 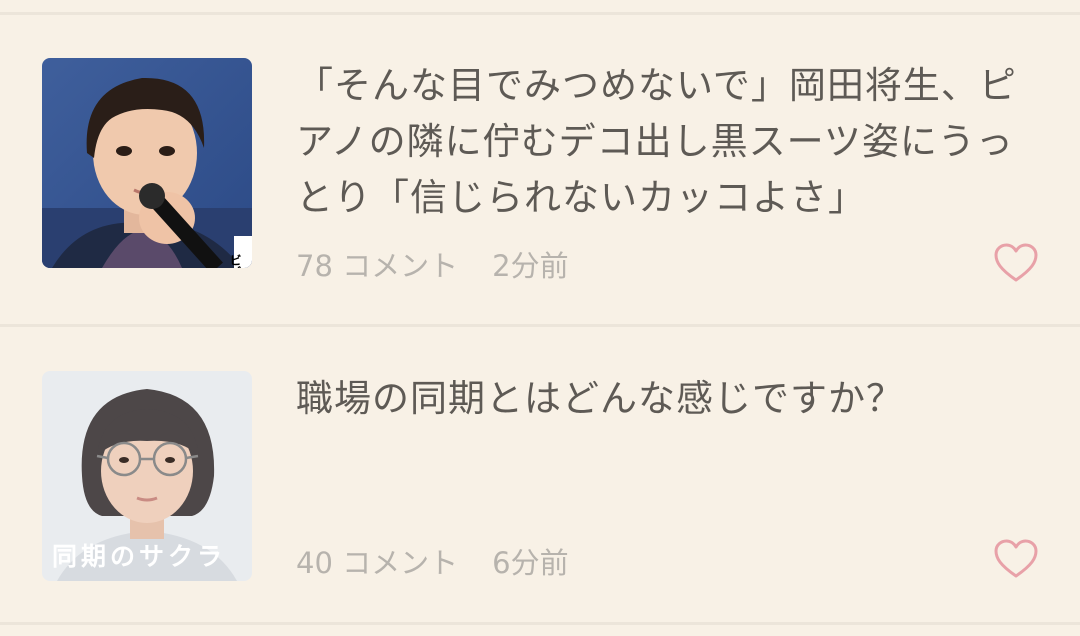 I want to click on thumbnail-image: ビズ, so click(x=147, y=163).